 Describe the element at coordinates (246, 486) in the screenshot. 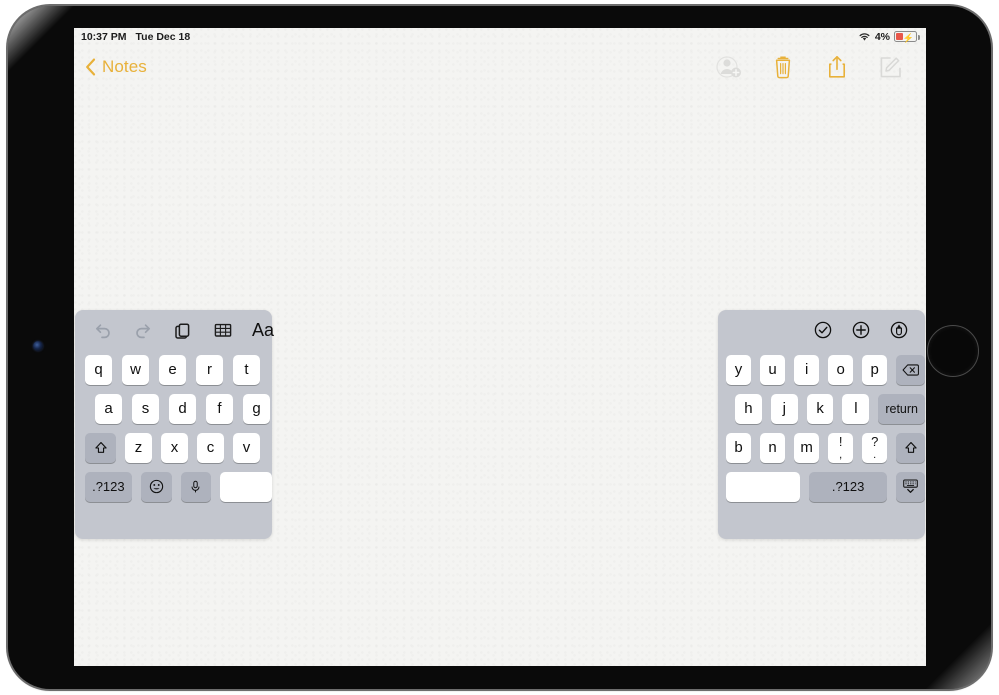

I see `space-key-left` at that location.